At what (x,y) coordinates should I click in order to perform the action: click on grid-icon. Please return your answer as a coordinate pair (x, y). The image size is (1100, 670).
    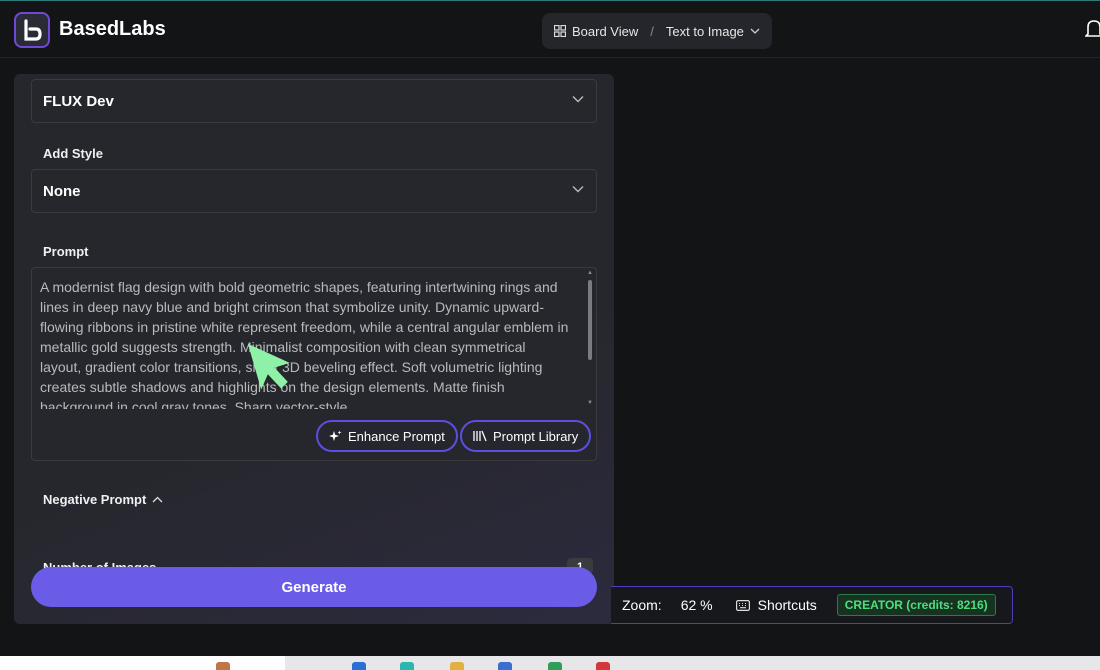
    Looking at the image, I should click on (560, 31).